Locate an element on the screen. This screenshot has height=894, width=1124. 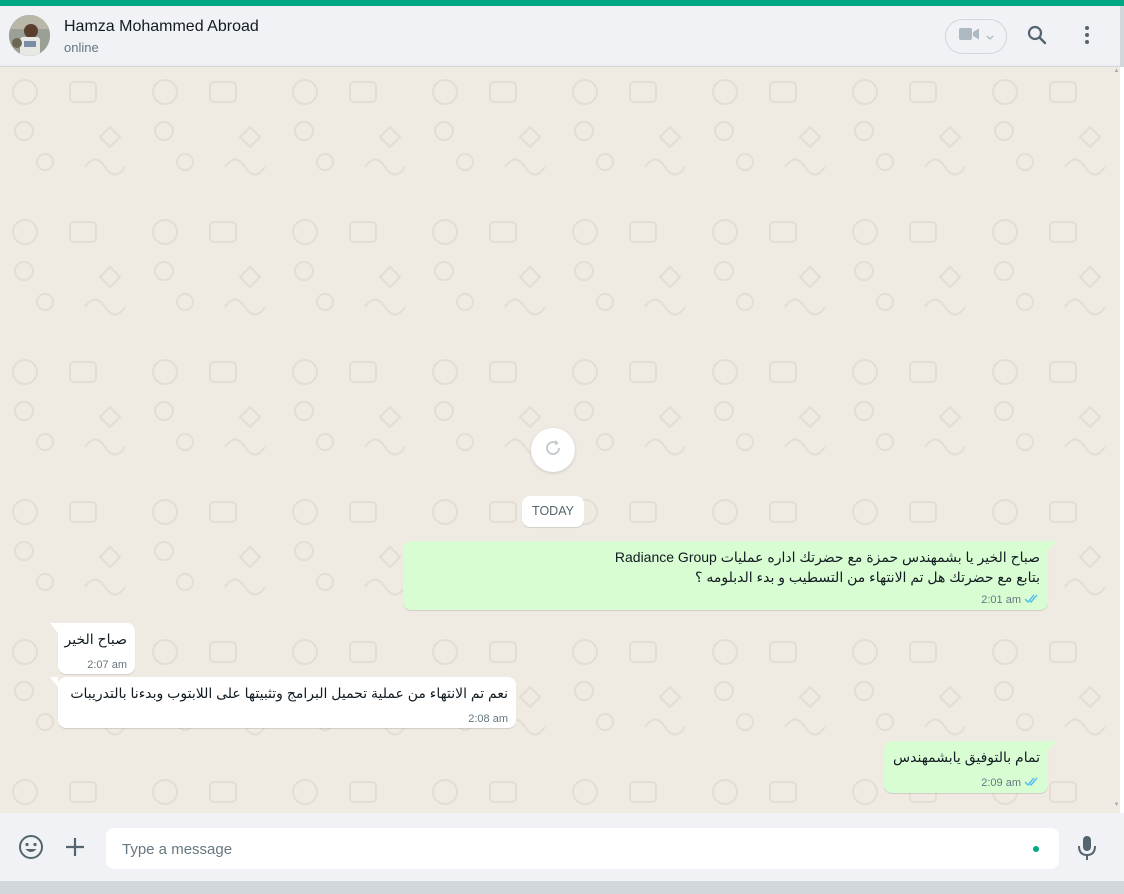
message-text: صباح الخير is located at coordinates (96, 639).